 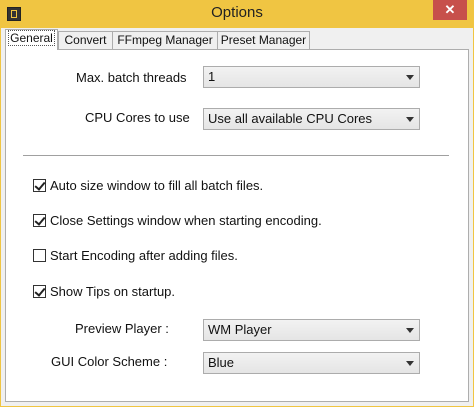 I want to click on title-bar: Options ✕, so click(x=237, y=14).